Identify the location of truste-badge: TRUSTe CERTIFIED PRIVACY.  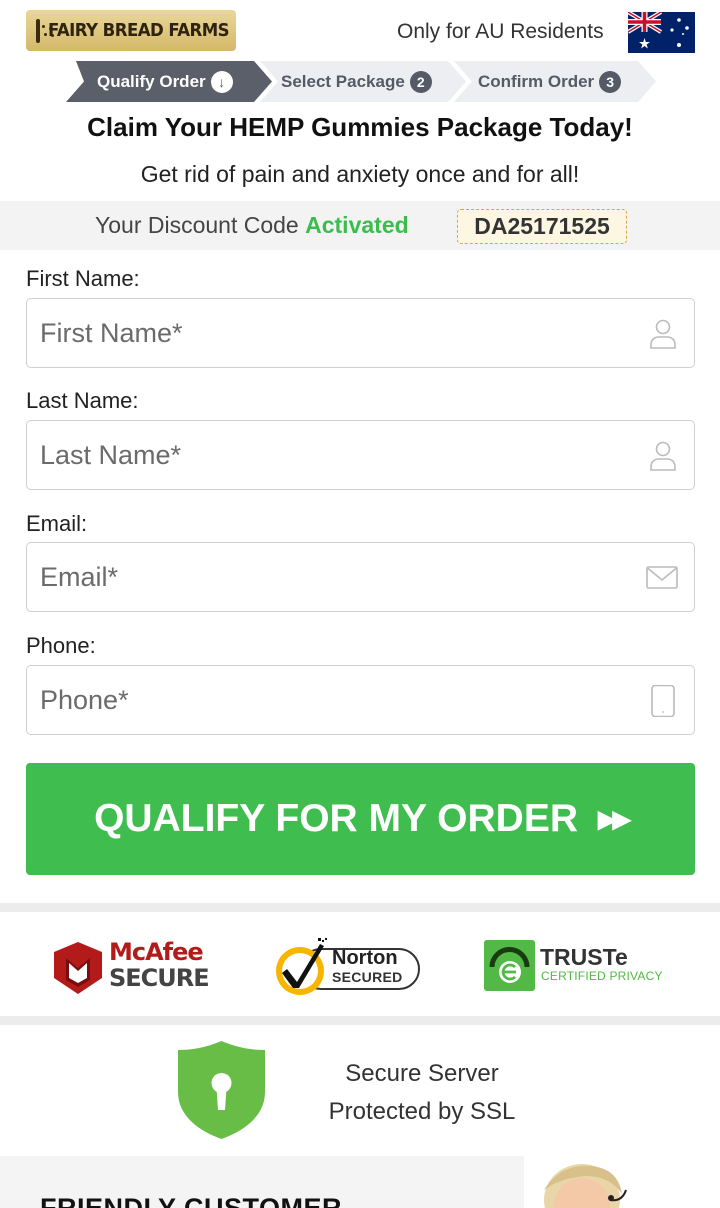
(579, 966).